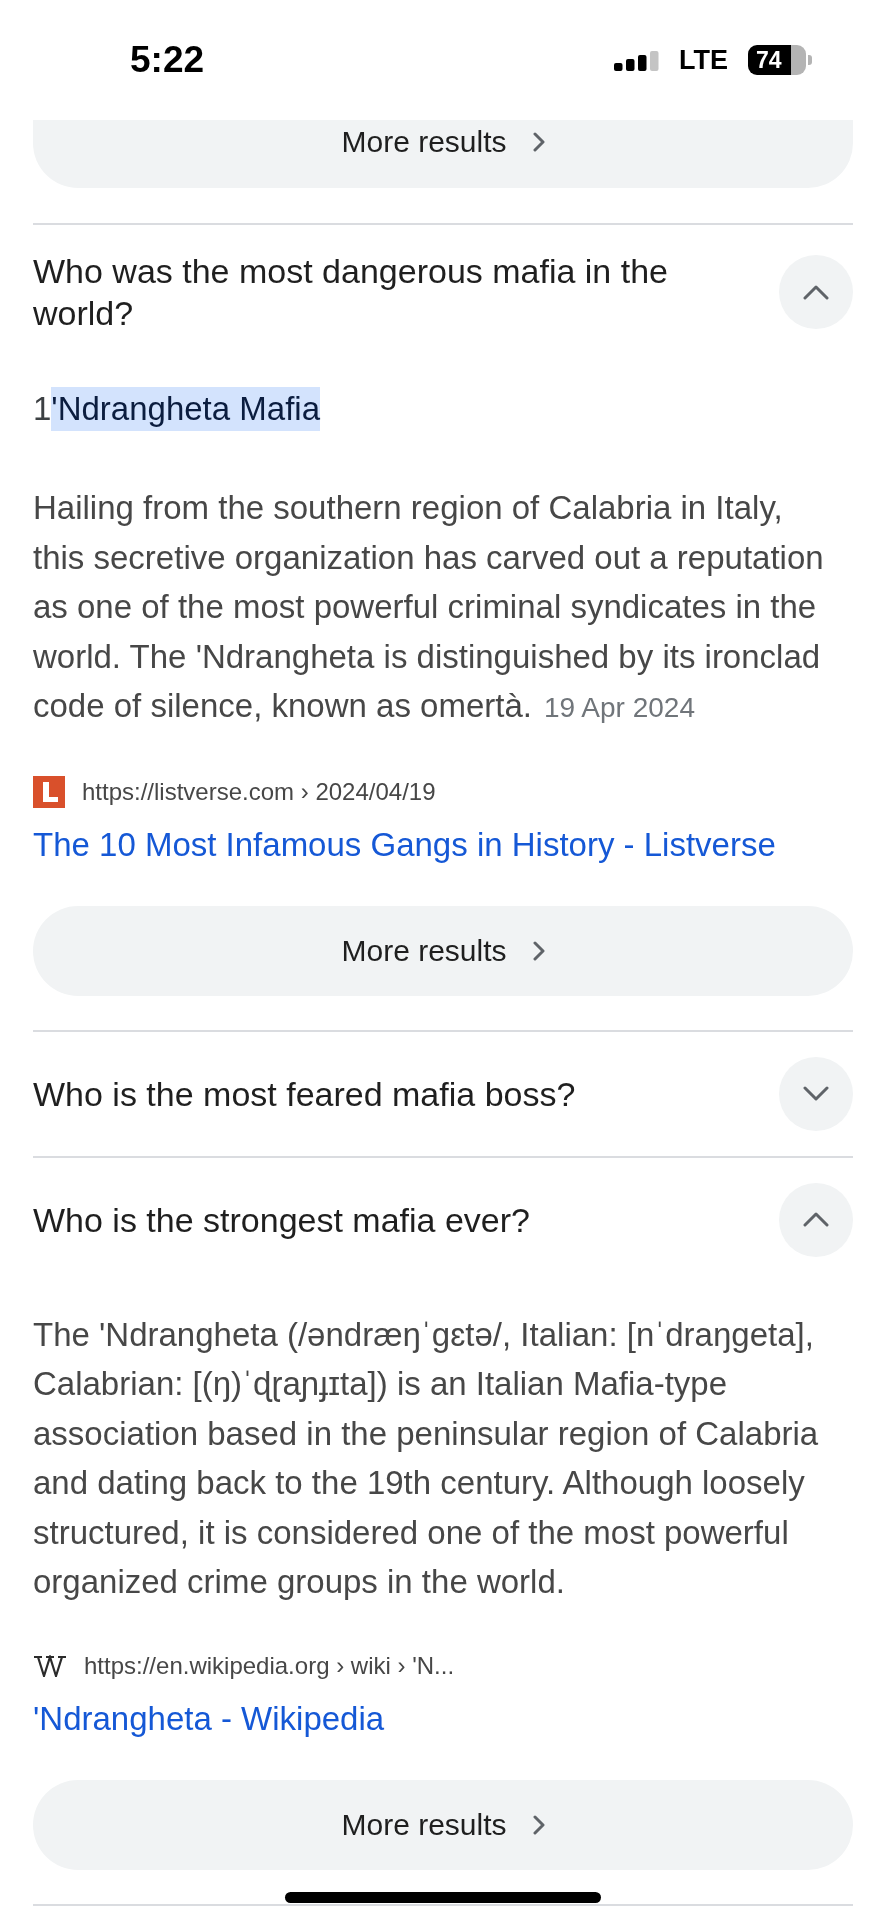 The height and width of the screenshot is (1920, 886). I want to click on answer-text: The 'Ndrangheta (/əndræŋˈgɛtə/, Italian: [nˈdraŋgeta], Calabrian: [(ŋ)ˈɖɽaɲɟɪta]) is an Italian Mafia-type association based in the peninsular region of Calabria and dating back to the 19th century. Although loosely structured, it is considered one of the most powerful organized crime groups in the world., so click(426, 1458).